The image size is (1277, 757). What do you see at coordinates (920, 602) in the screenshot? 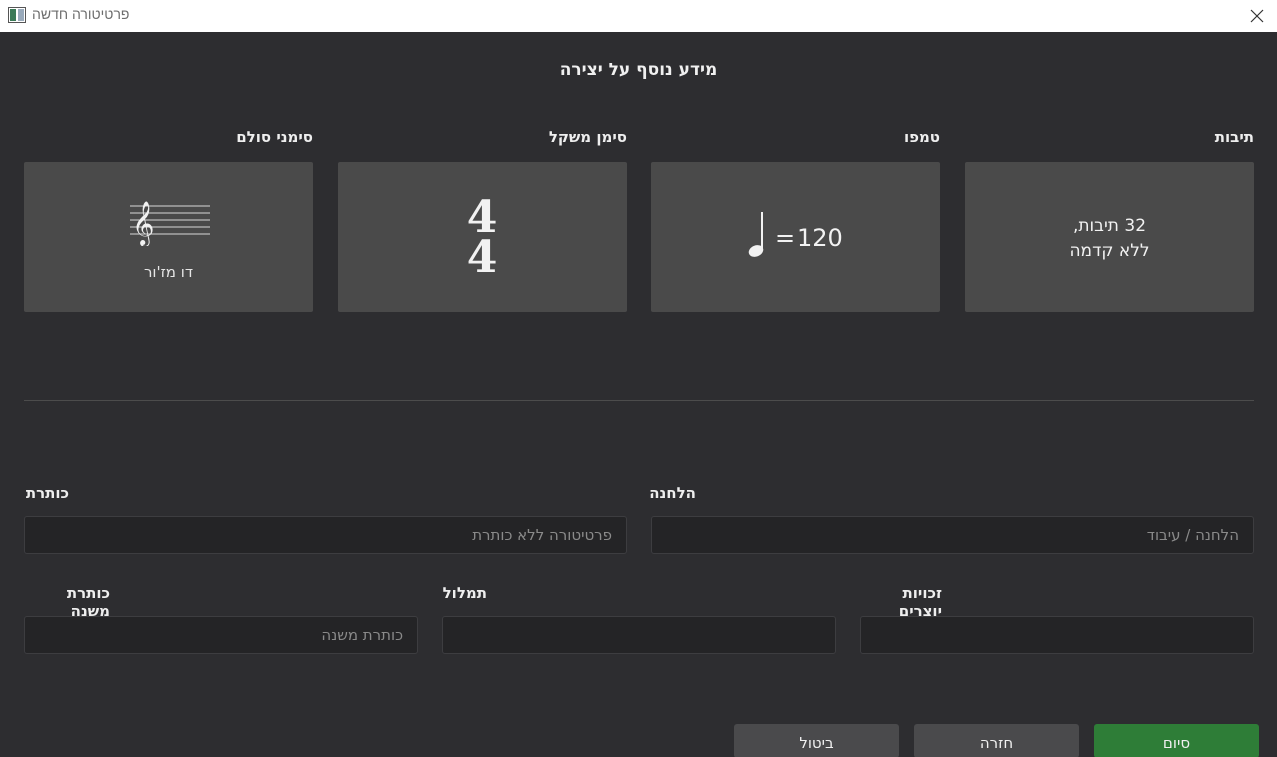
I see `copyright-label: זכויות יוצרים` at bounding box center [920, 602].